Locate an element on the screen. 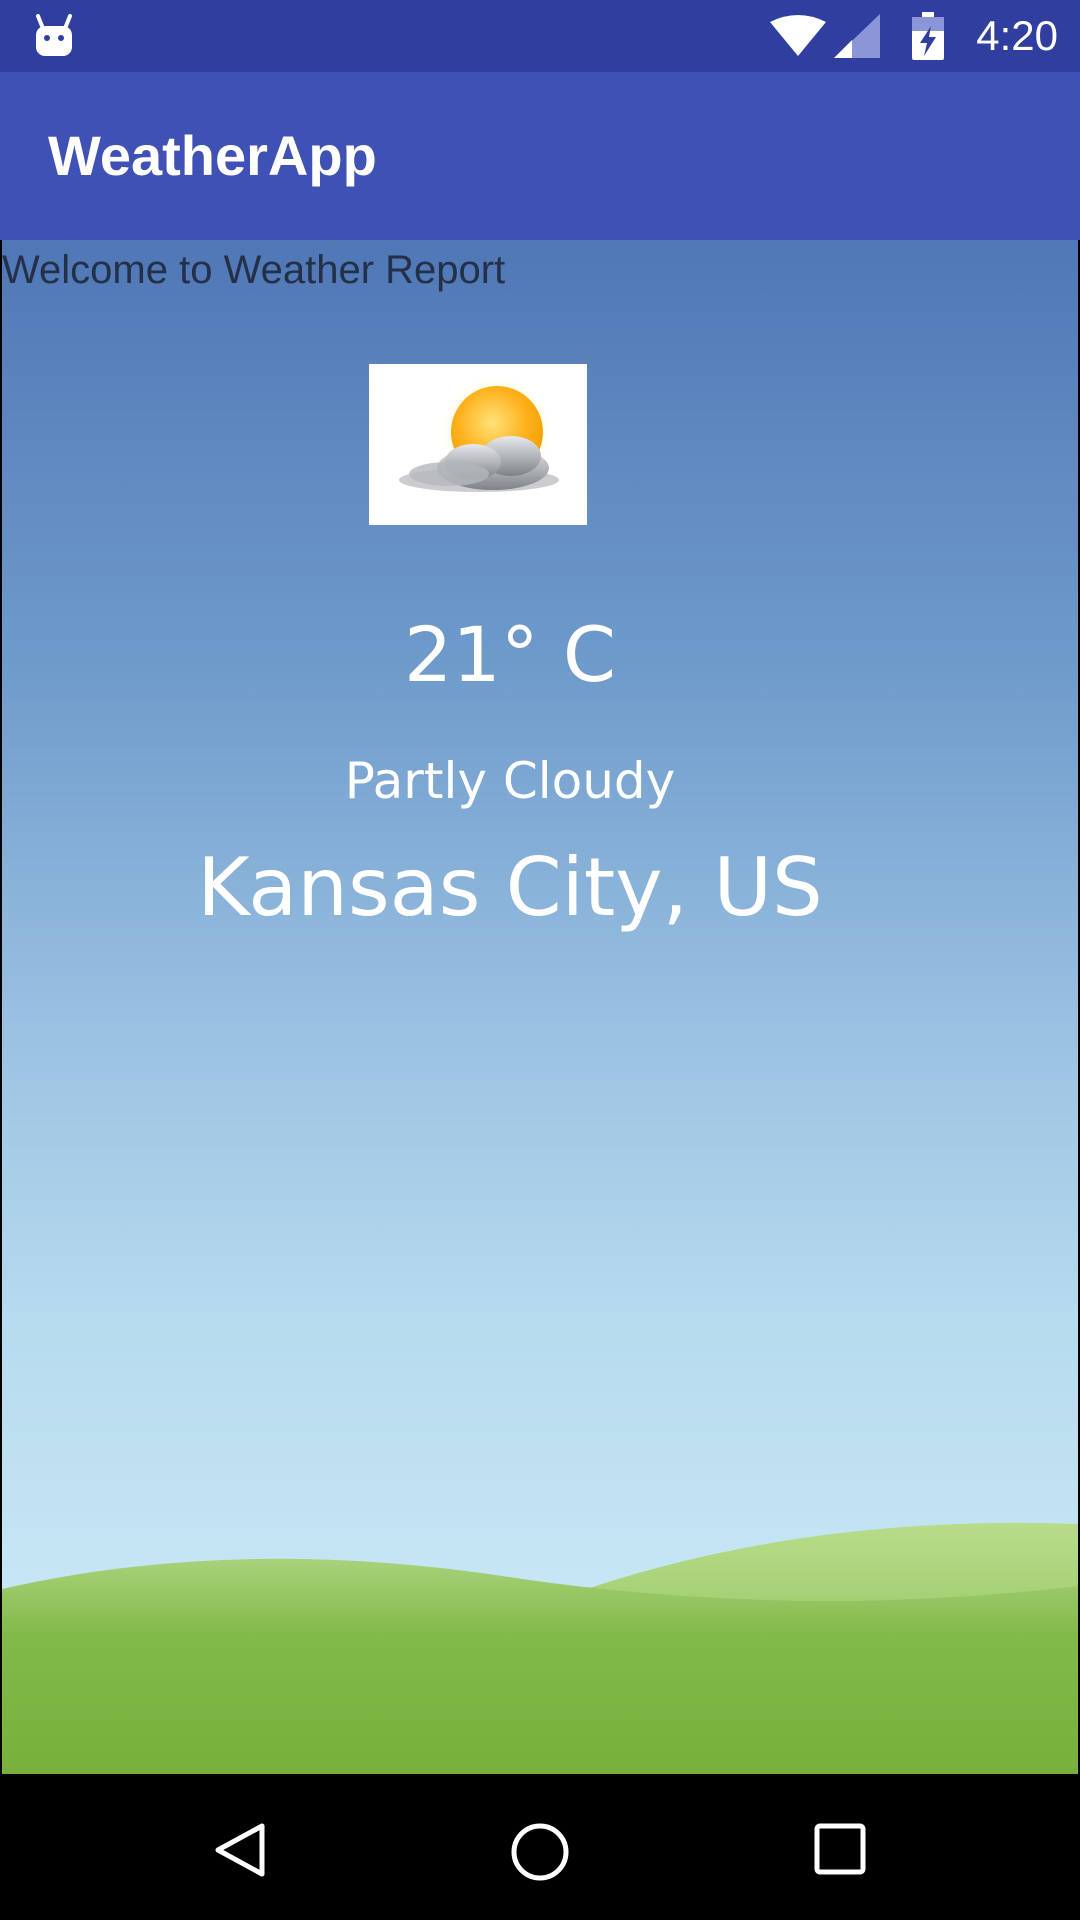 This screenshot has width=1080, height=1920. signal-icon is located at coordinates (857, 36).